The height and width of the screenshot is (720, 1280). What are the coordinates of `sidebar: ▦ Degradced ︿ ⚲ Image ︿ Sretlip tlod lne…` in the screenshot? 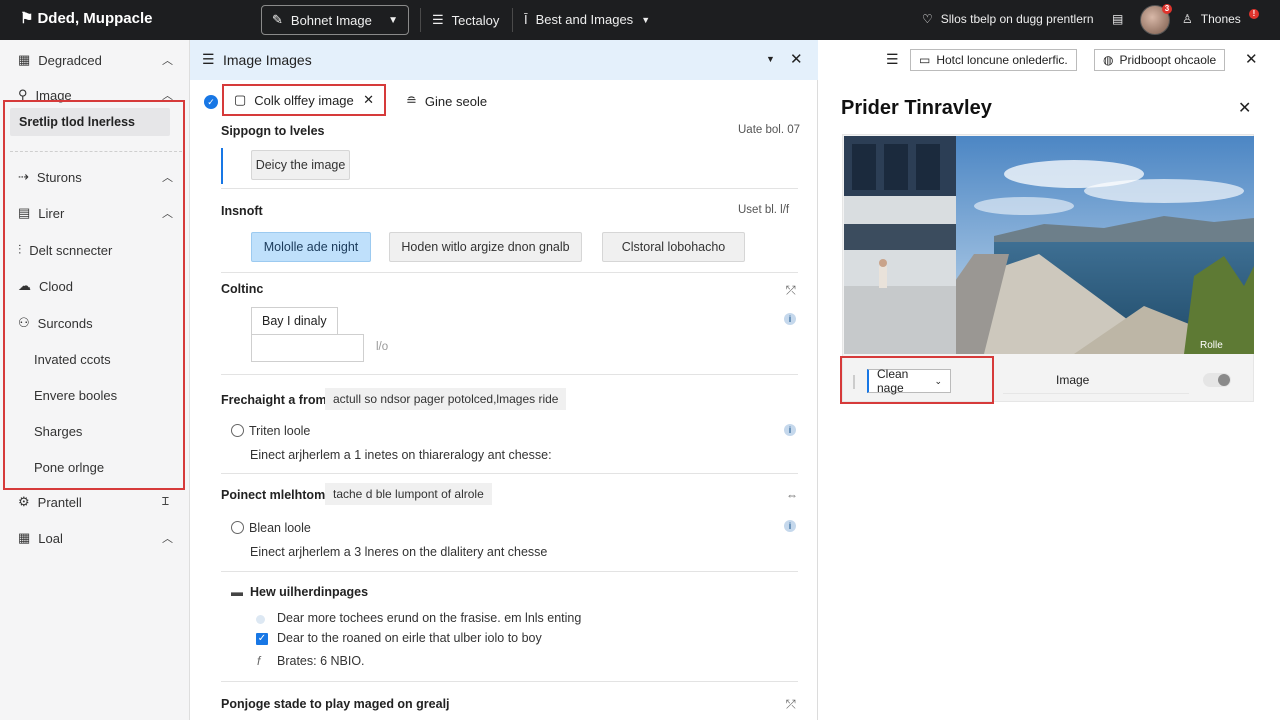 It's located at (95, 380).